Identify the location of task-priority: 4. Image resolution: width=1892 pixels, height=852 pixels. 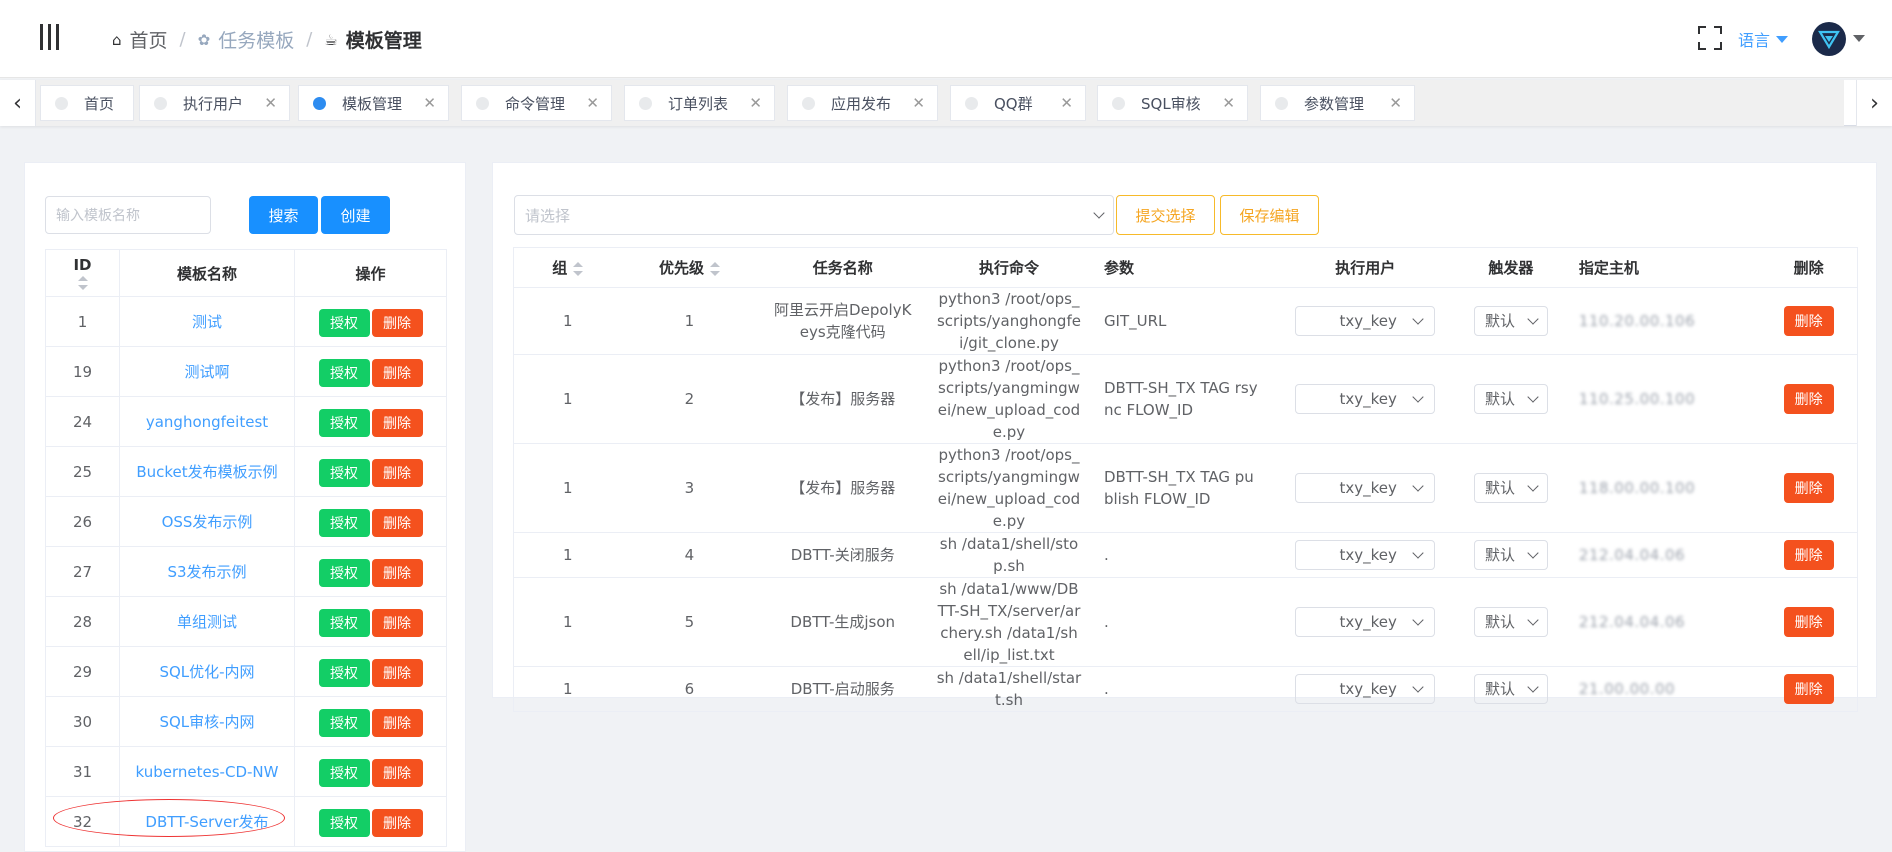
(689, 555).